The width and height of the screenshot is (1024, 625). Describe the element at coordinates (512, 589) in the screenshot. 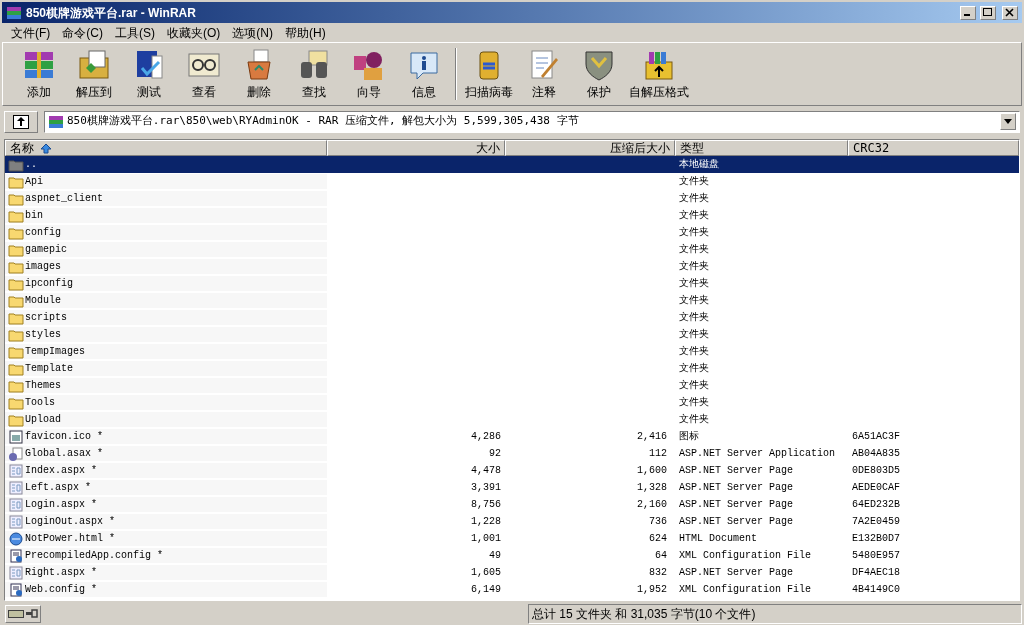

I see `file-row: Web.config * 6,149 1,952 XML Configuration File 4B4149C0` at that location.